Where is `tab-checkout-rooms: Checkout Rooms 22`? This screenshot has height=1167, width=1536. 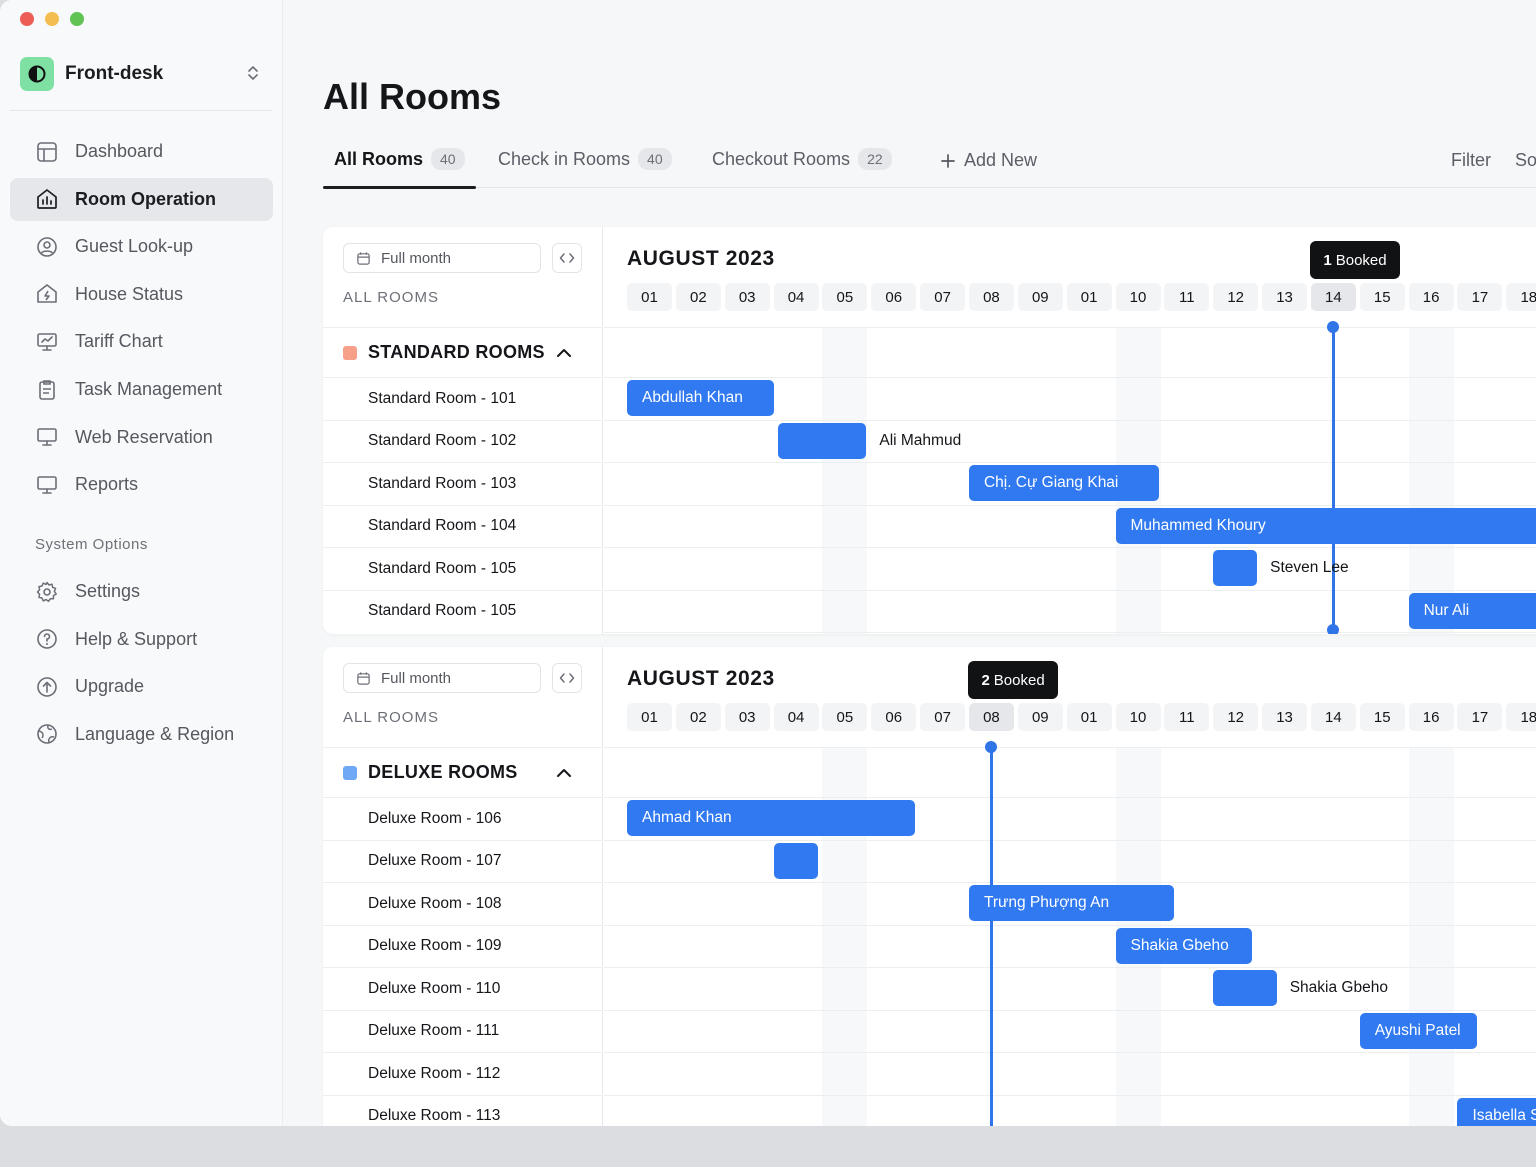
tab-checkout-rooms: Checkout Rooms 22 is located at coordinates (802, 159).